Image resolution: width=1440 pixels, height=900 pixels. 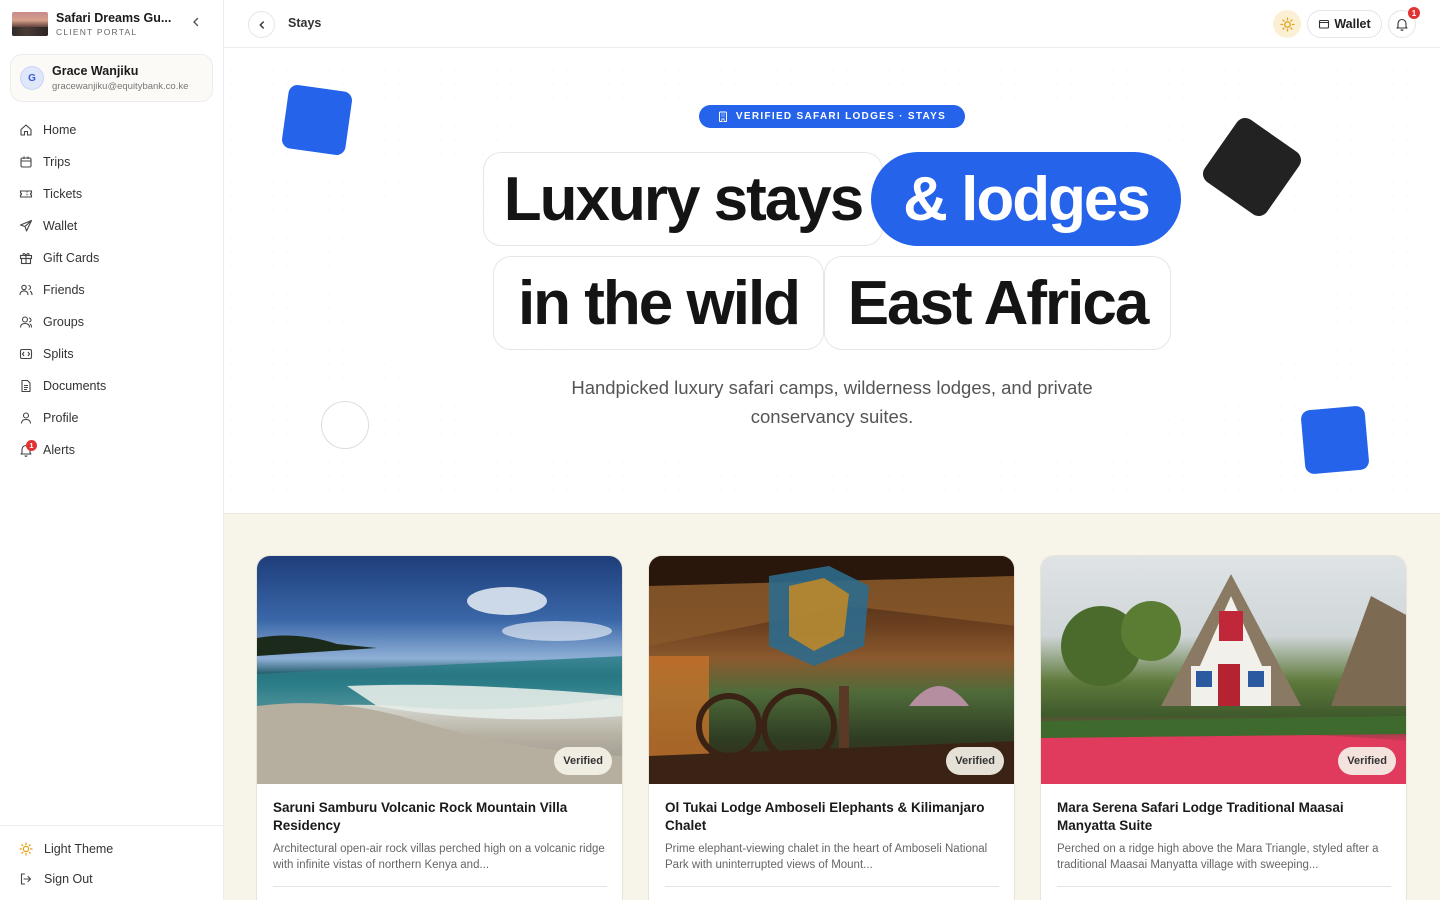 I want to click on topbar: Stays Wallet 1, so click(x=832, y=24).